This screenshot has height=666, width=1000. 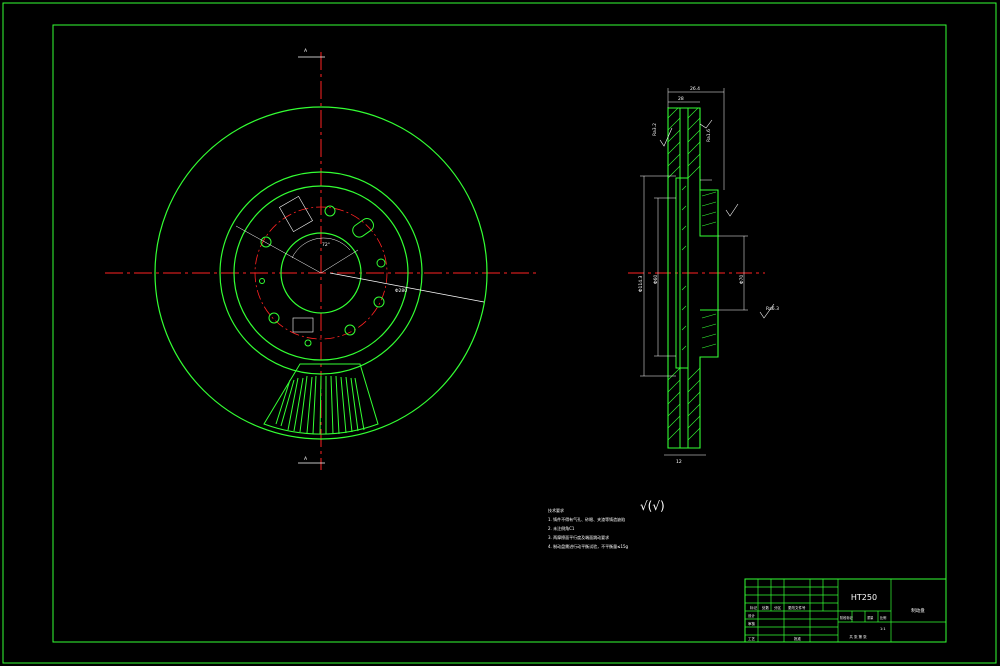 I want to click on tb-label: 处数, so click(x=766, y=607).